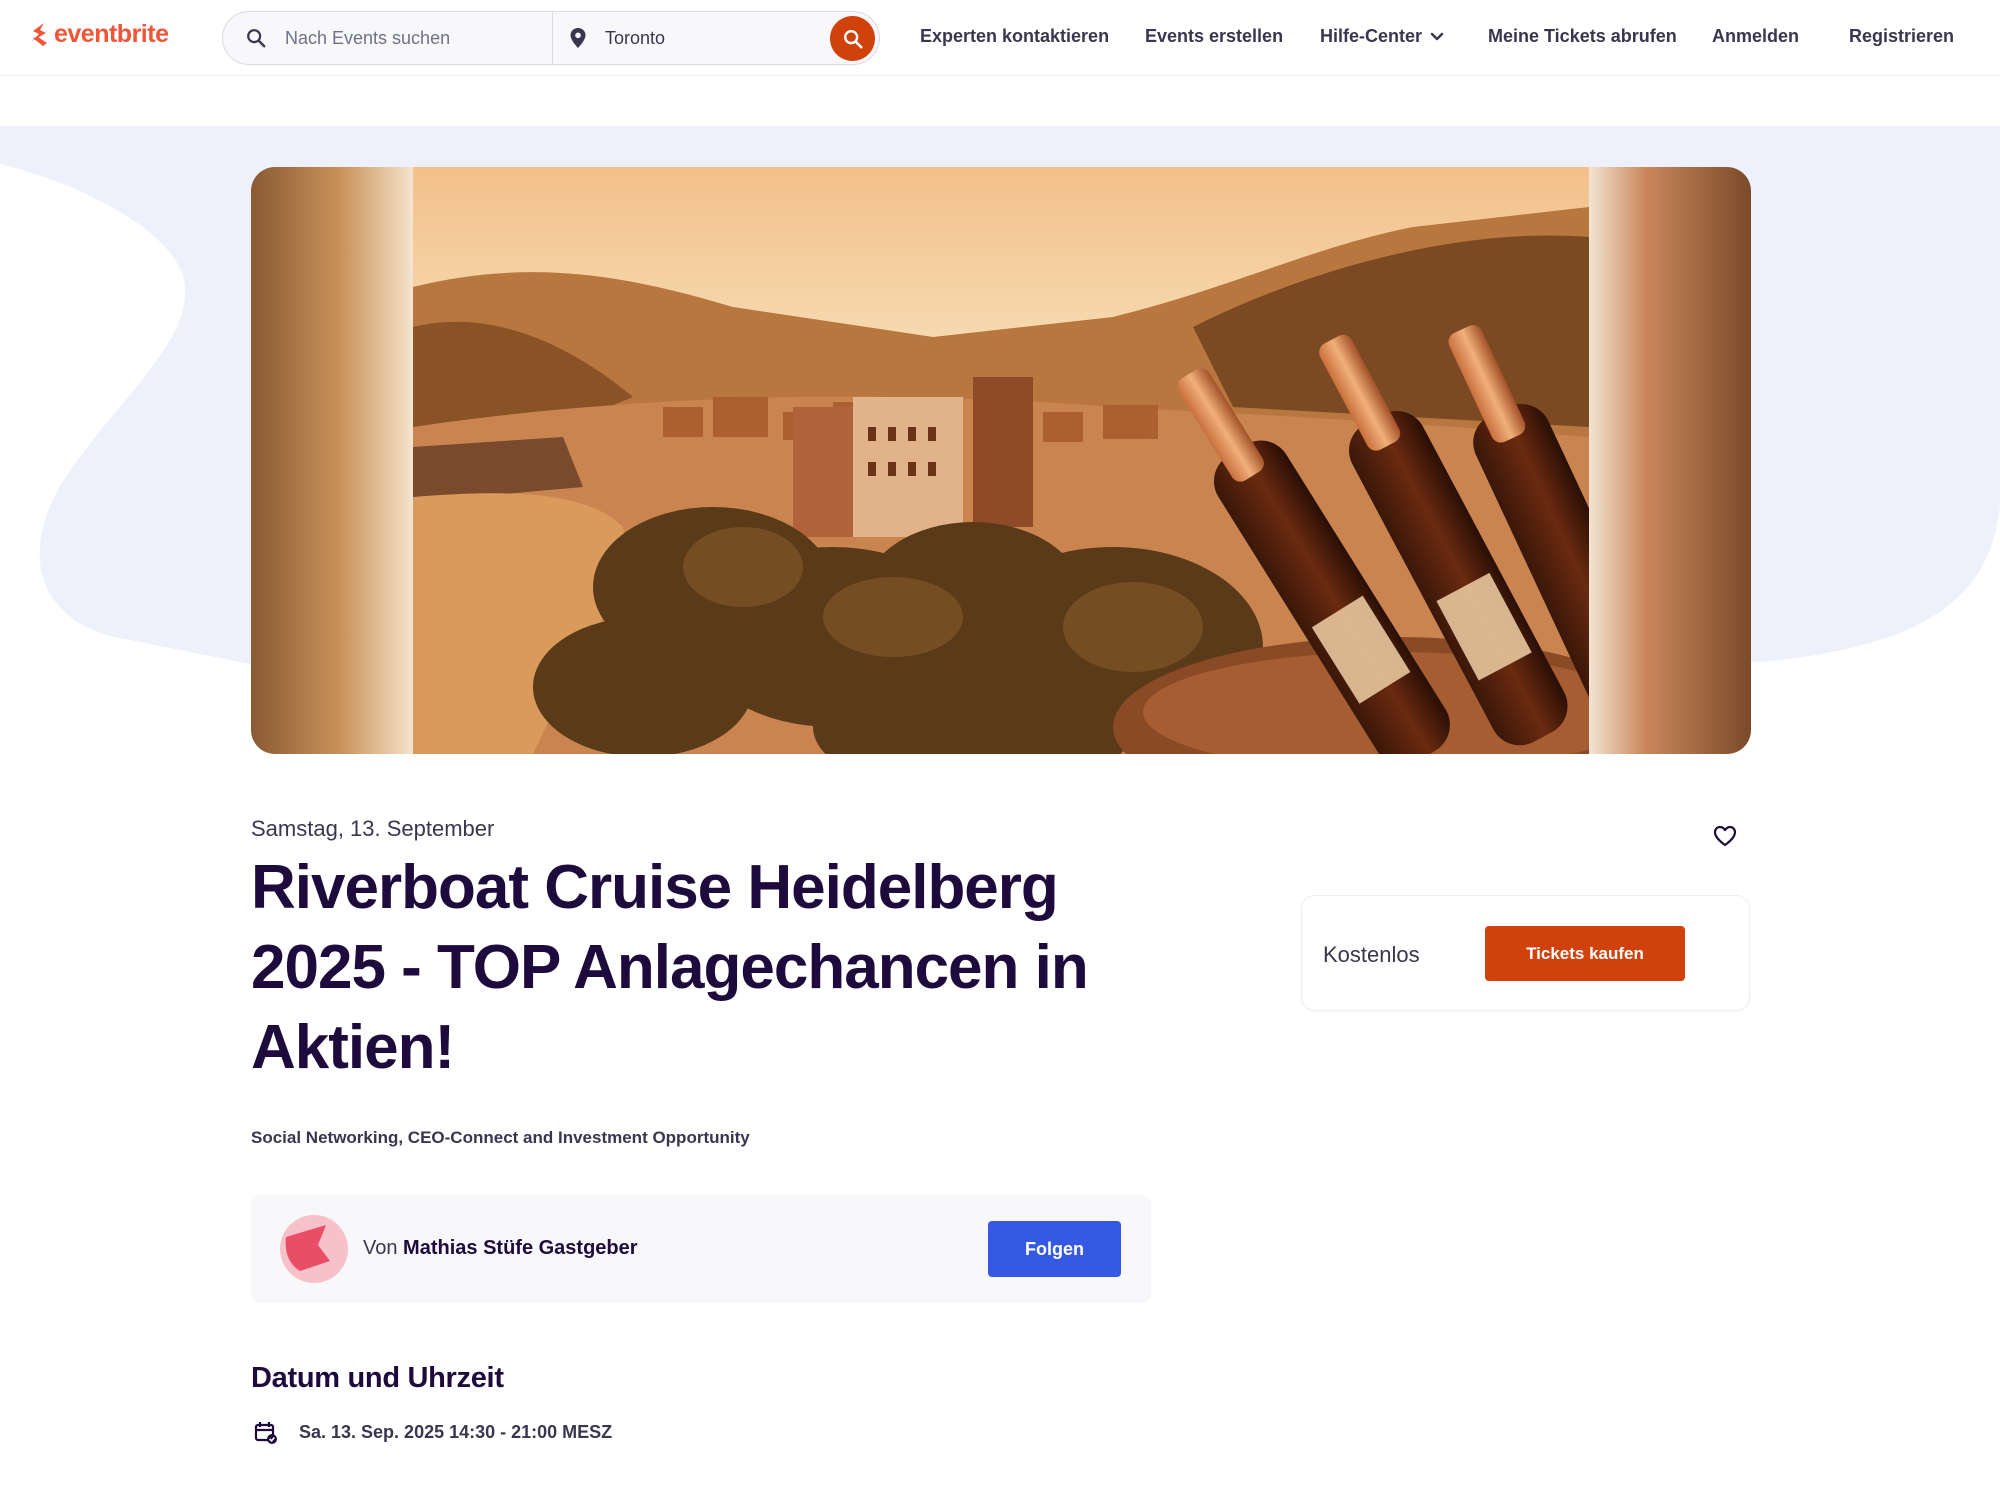 This screenshot has width=2000, height=1500. I want to click on follow-button: Folgen, so click(1054, 1249).